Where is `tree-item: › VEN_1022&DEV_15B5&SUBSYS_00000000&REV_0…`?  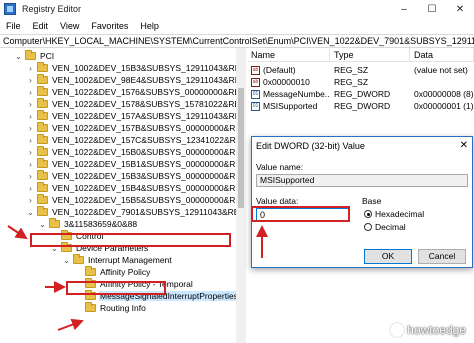 tree-item: › VEN_1022&DEV_15B5&SUBSYS_00000000&REV_0… is located at coordinates (135, 200).